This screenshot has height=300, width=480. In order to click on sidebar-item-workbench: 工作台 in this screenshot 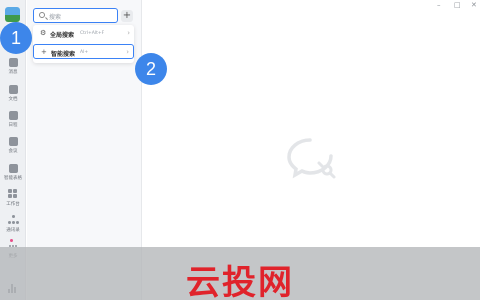, I will do `click(13, 198)`.